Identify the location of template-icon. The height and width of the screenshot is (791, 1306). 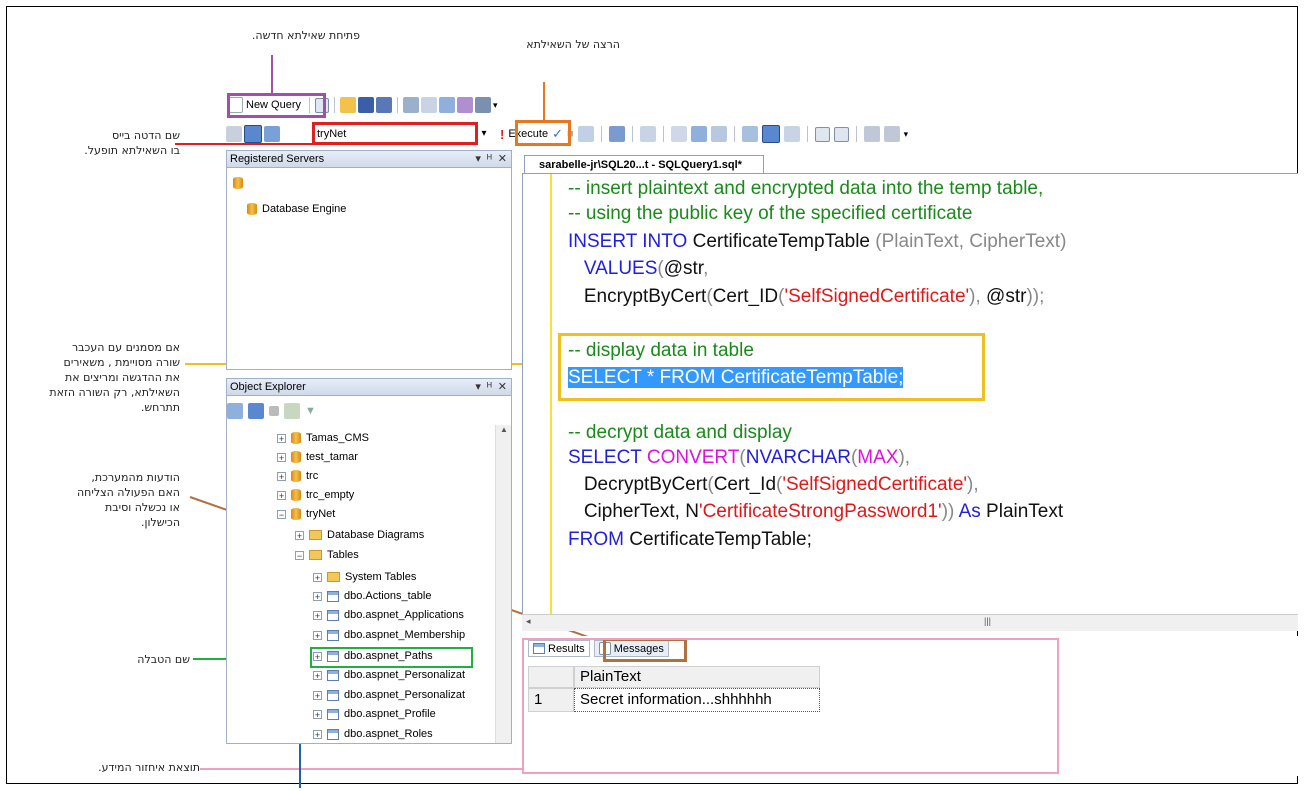
(429, 105).